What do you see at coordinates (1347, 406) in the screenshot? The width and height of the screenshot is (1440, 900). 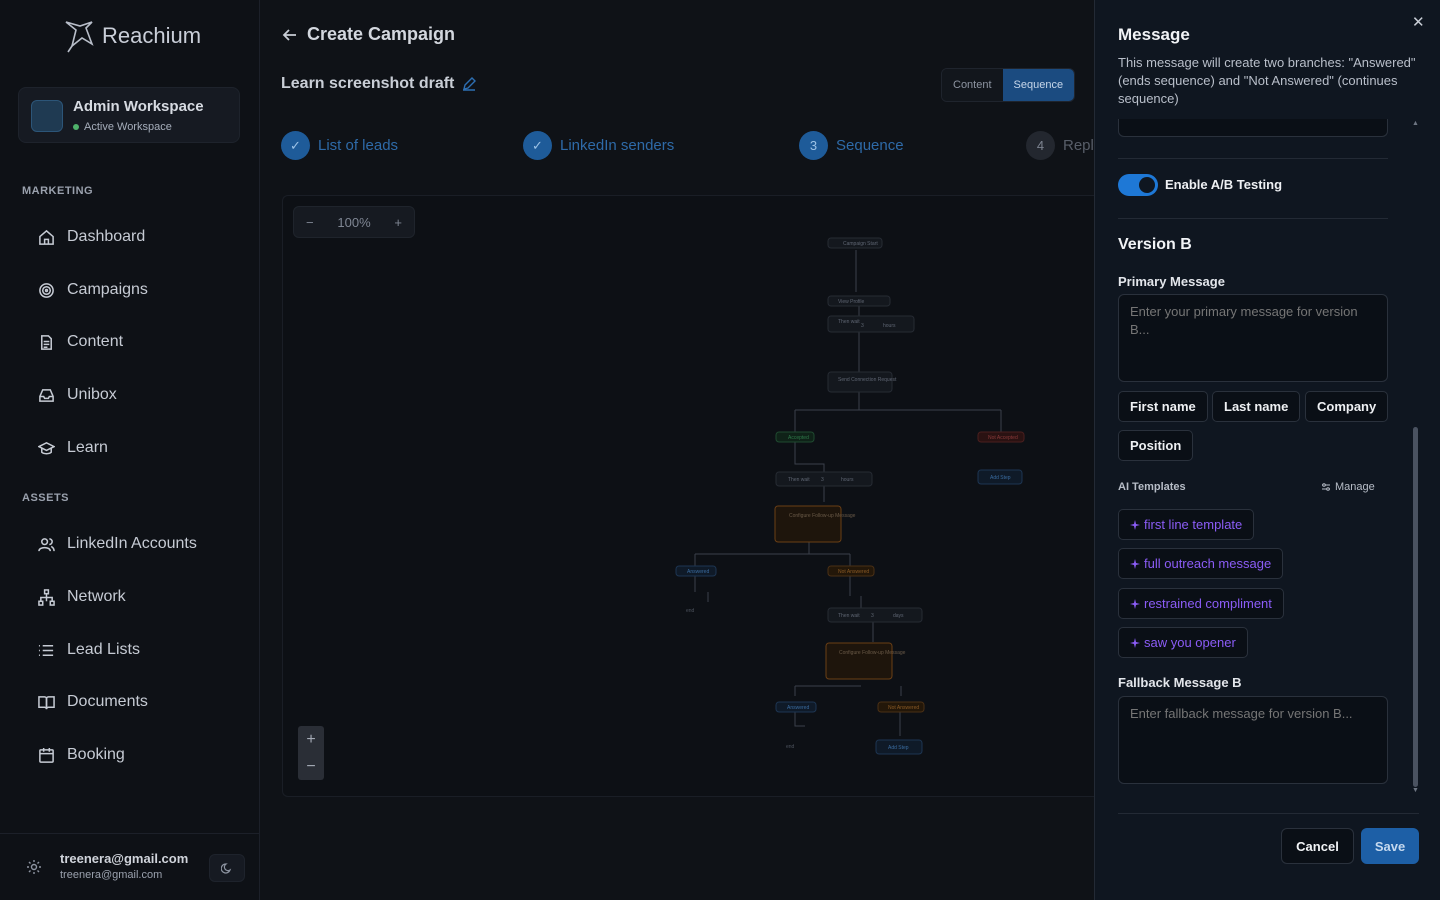 I see `variable-company-button: Company` at bounding box center [1347, 406].